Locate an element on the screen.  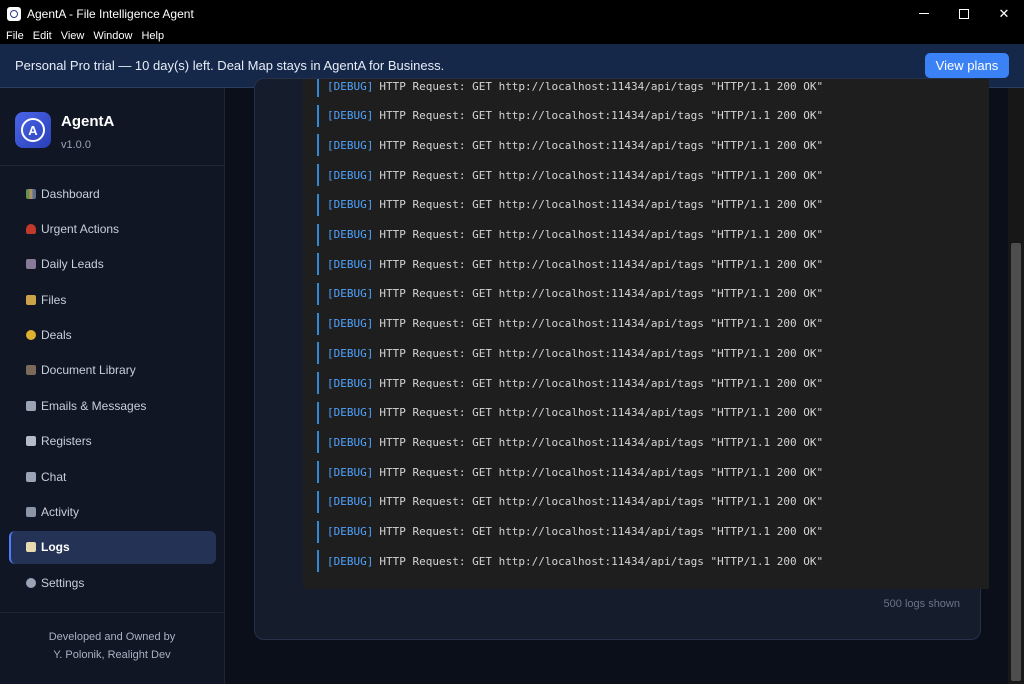
menu-file: File is located at coordinates (15, 36).